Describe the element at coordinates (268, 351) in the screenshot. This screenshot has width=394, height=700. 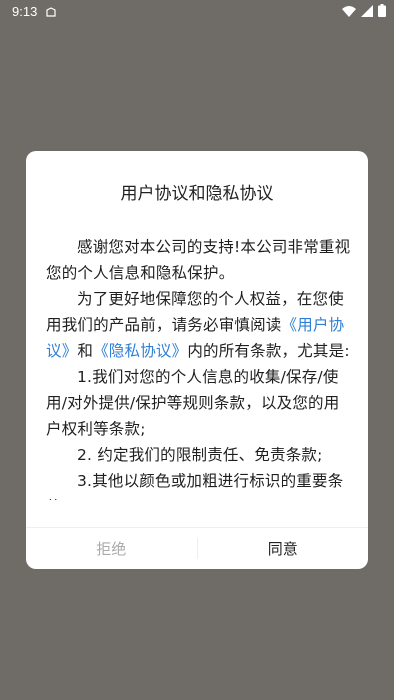
I see `paragraph-text: 内的所有条款，尤其是:` at that location.